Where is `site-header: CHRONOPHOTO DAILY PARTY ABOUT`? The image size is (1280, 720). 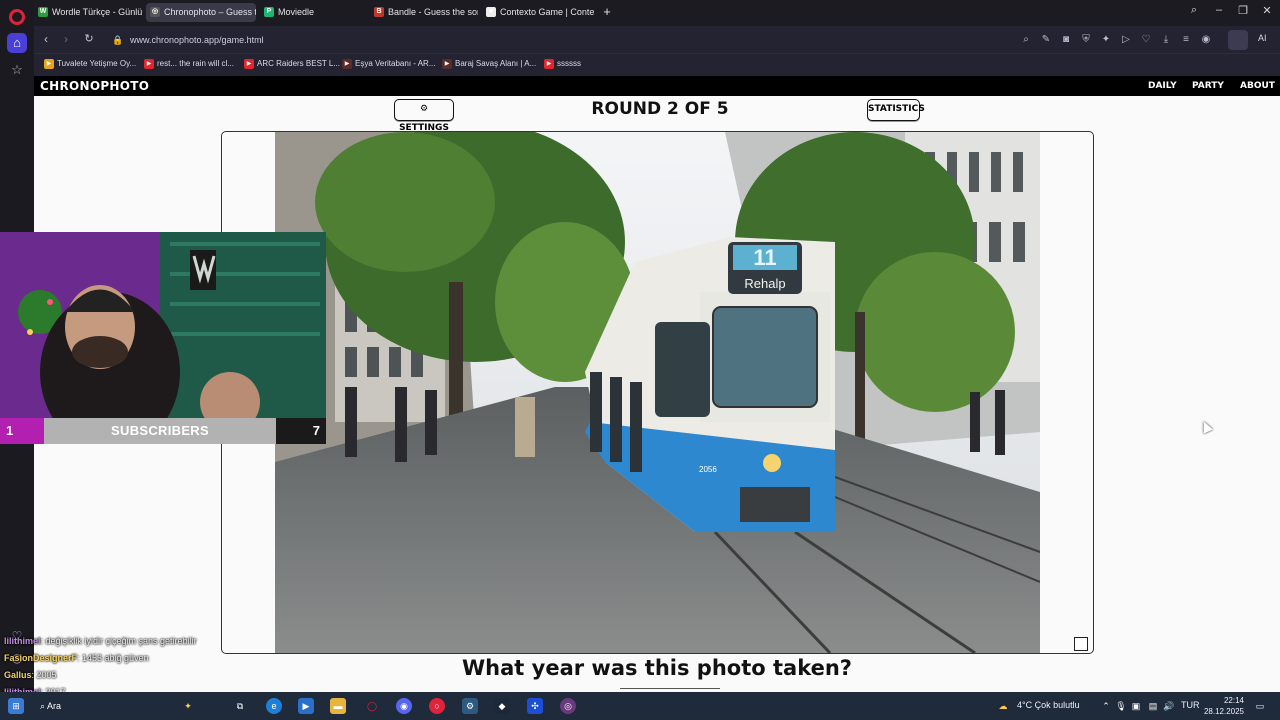
site-header: CHRONOPHOTO DAILY PARTY ABOUT is located at coordinates (657, 86).